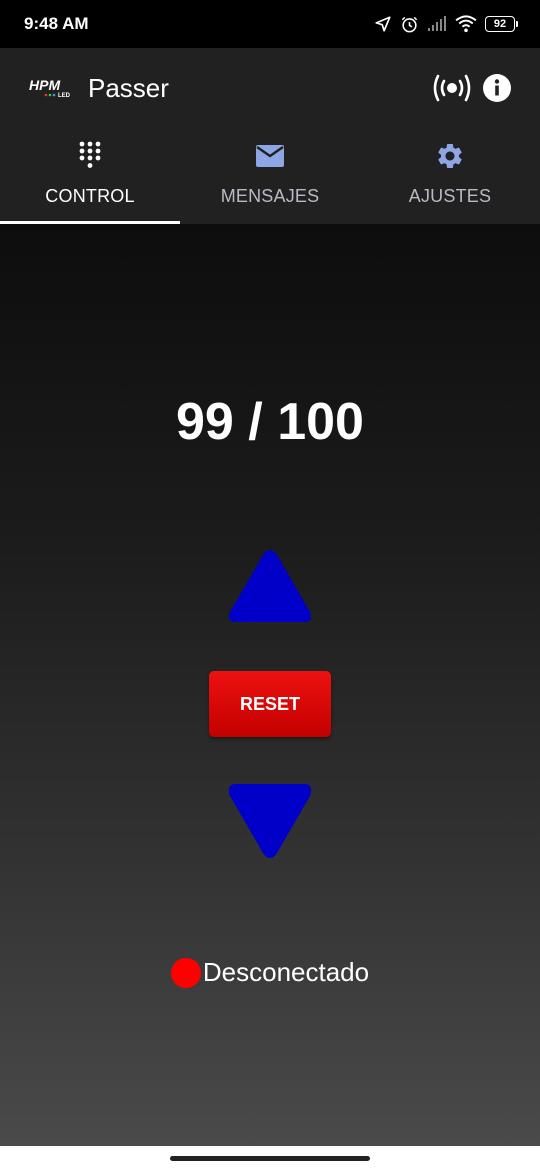 Image resolution: width=540 pixels, height=1170 pixels. I want to click on battery-icon: 92, so click(501, 24).